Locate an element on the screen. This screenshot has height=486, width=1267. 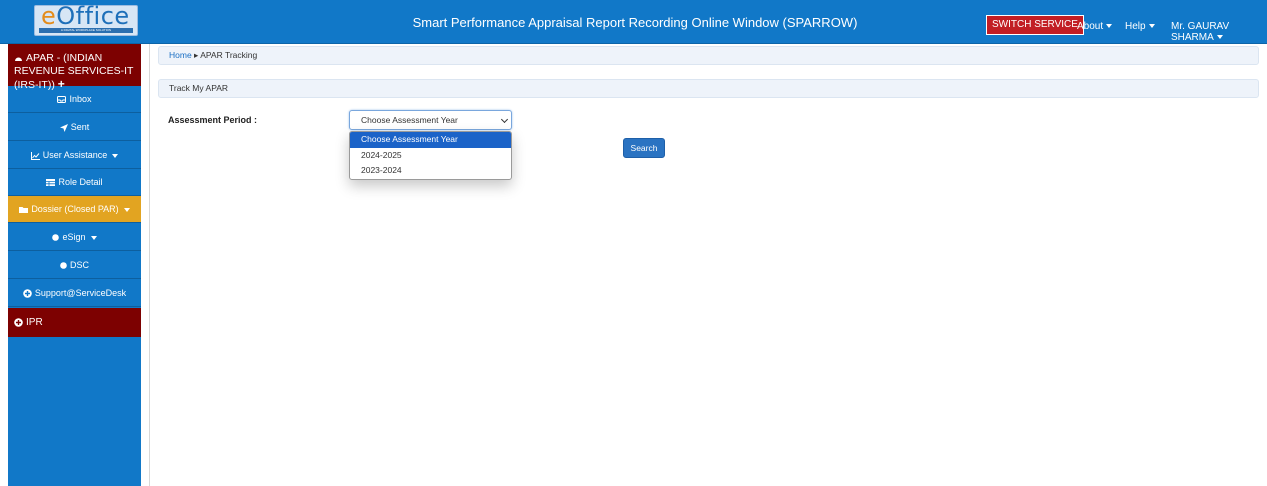
folder-icon is located at coordinates (24, 210).